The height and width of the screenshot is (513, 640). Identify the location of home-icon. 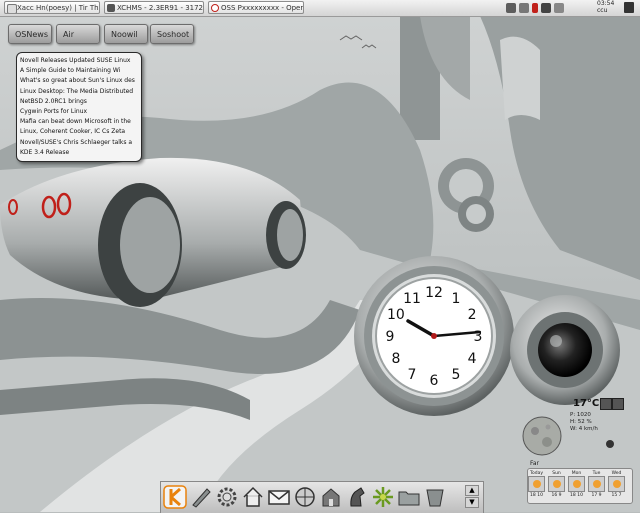
(253, 497).